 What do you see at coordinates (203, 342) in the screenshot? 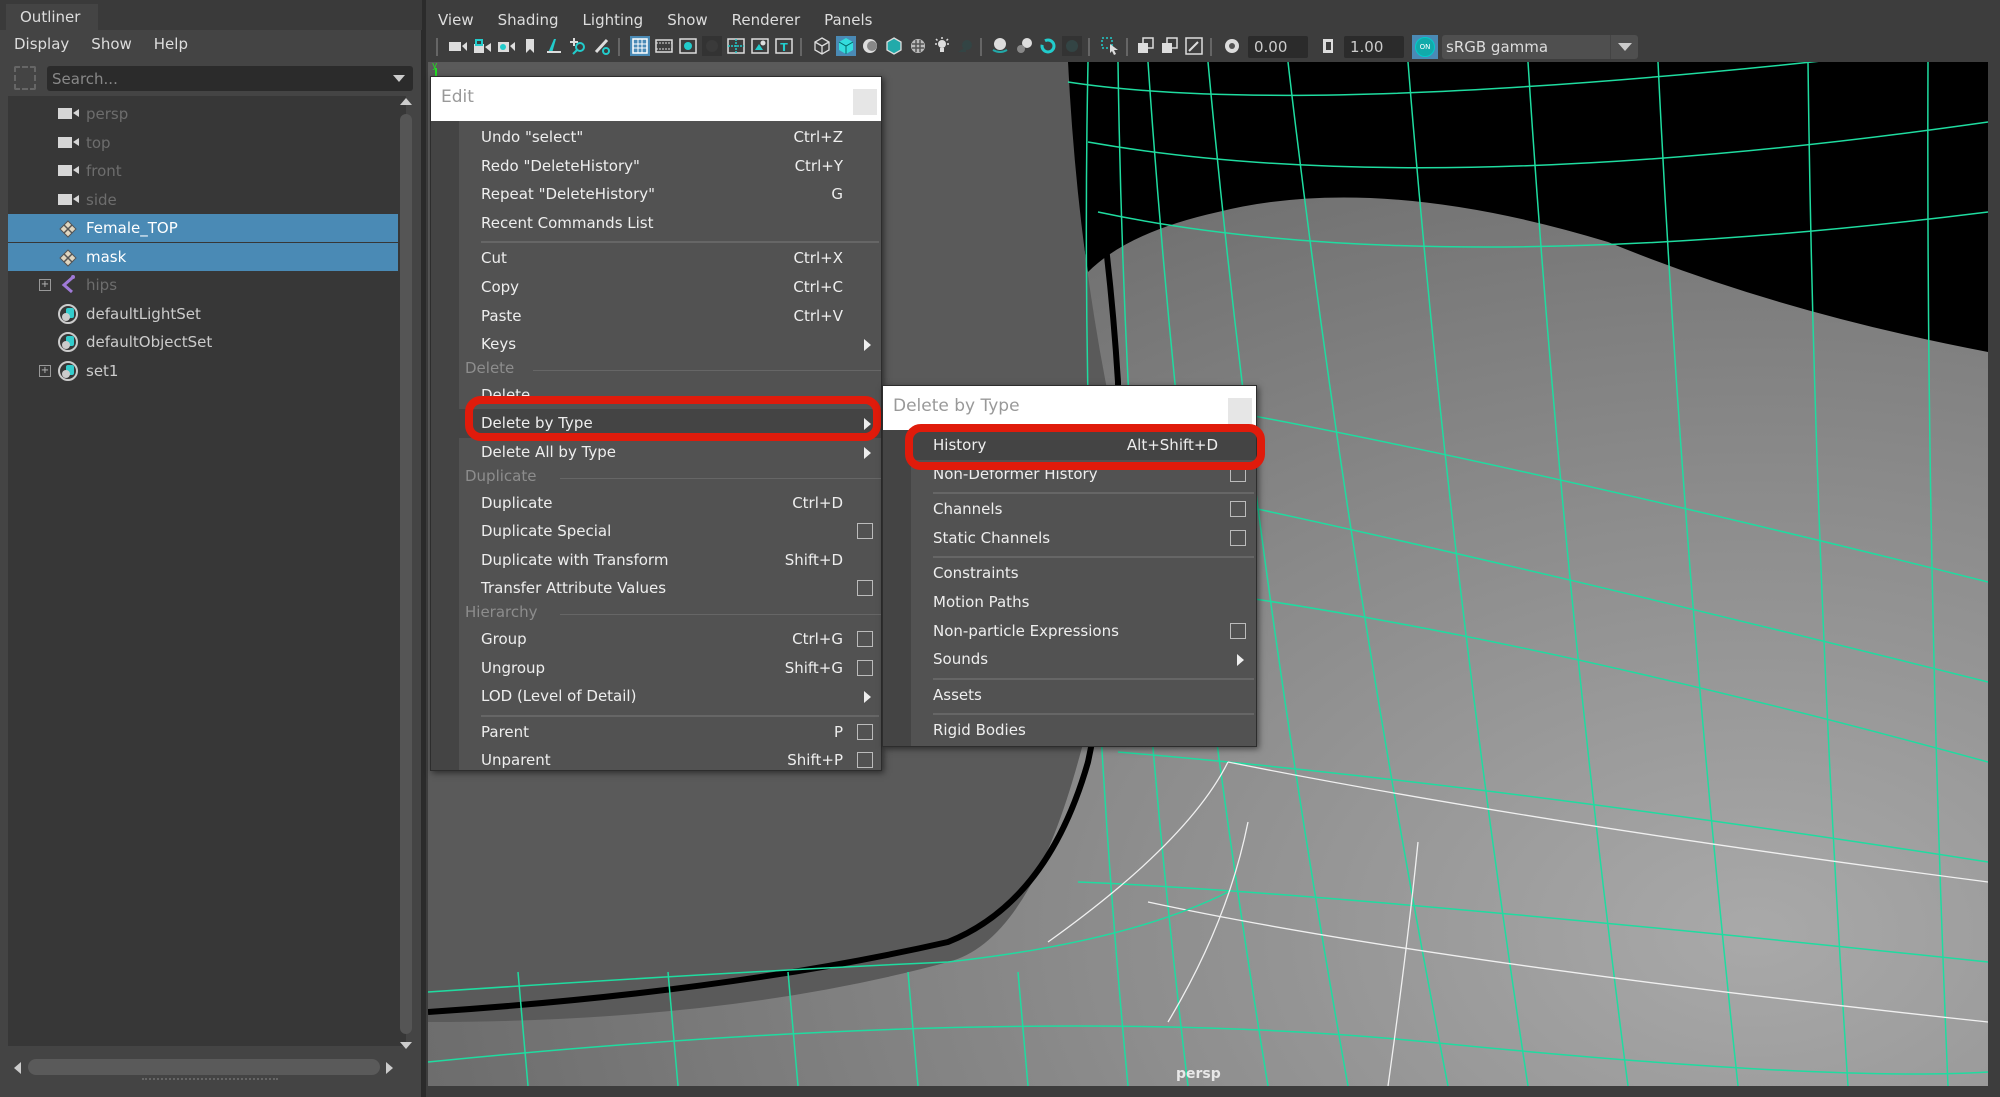
I see `outliner-item: defaultObjectSet` at bounding box center [203, 342].